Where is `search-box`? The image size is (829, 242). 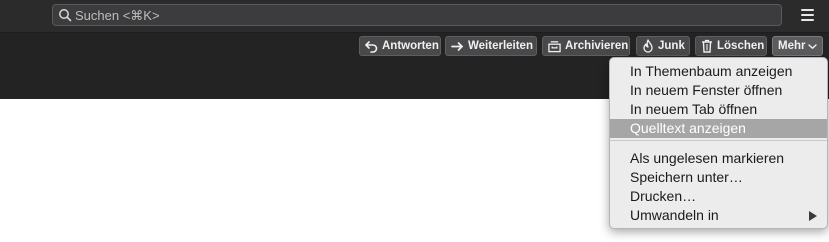
search-box is located at coordinates (417, 15).